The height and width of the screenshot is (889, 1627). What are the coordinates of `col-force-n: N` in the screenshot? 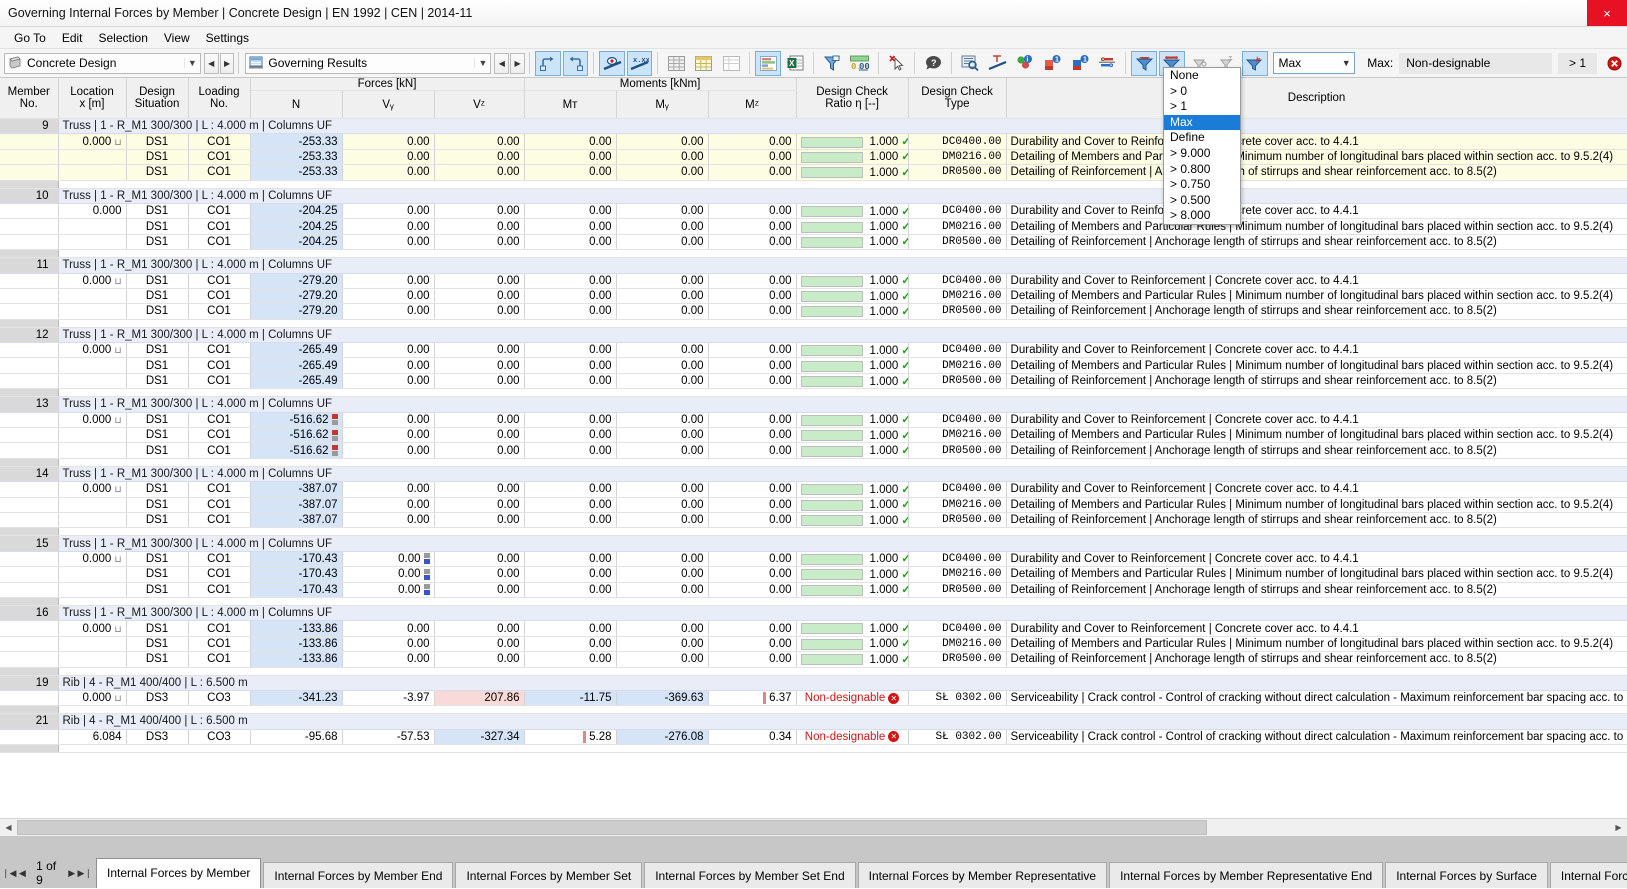 It's located at (296, 104).